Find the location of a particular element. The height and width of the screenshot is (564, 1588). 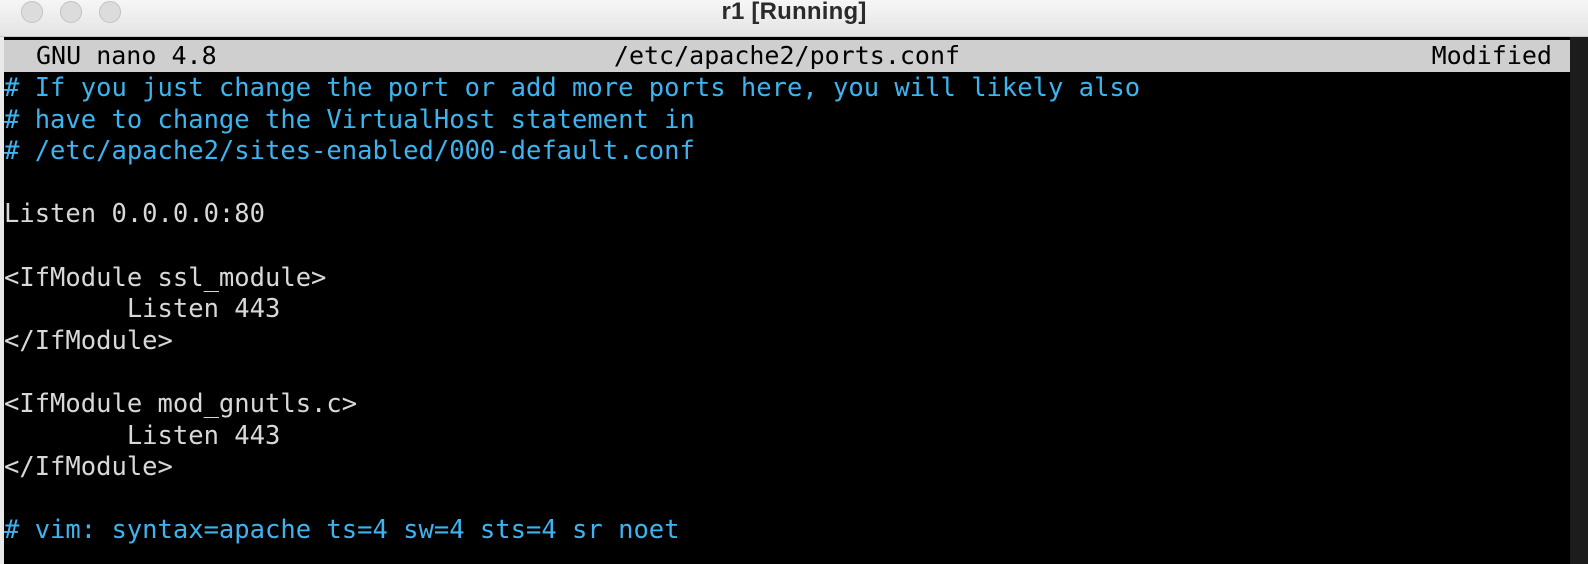

window-right-edge is located at coordinates (1579, 300).